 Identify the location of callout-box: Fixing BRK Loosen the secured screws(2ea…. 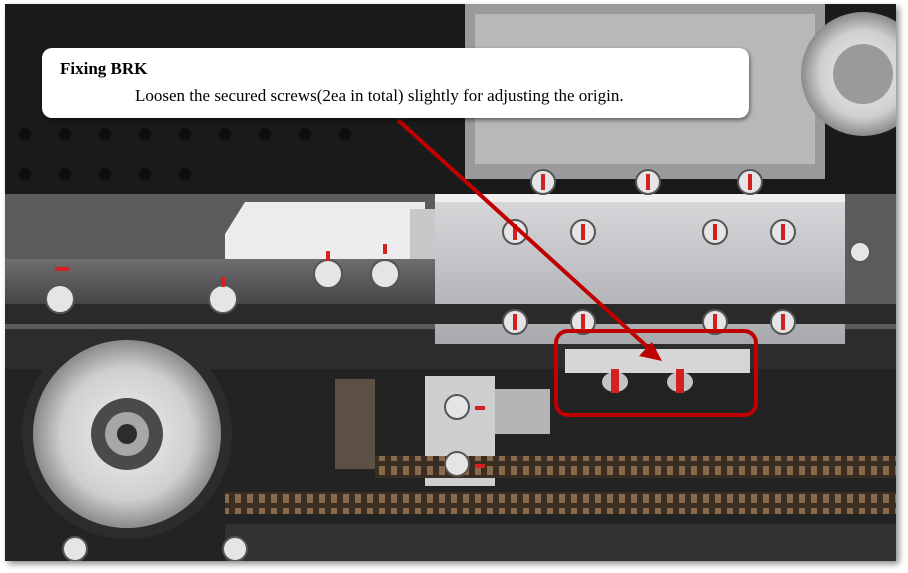
(395, 83).